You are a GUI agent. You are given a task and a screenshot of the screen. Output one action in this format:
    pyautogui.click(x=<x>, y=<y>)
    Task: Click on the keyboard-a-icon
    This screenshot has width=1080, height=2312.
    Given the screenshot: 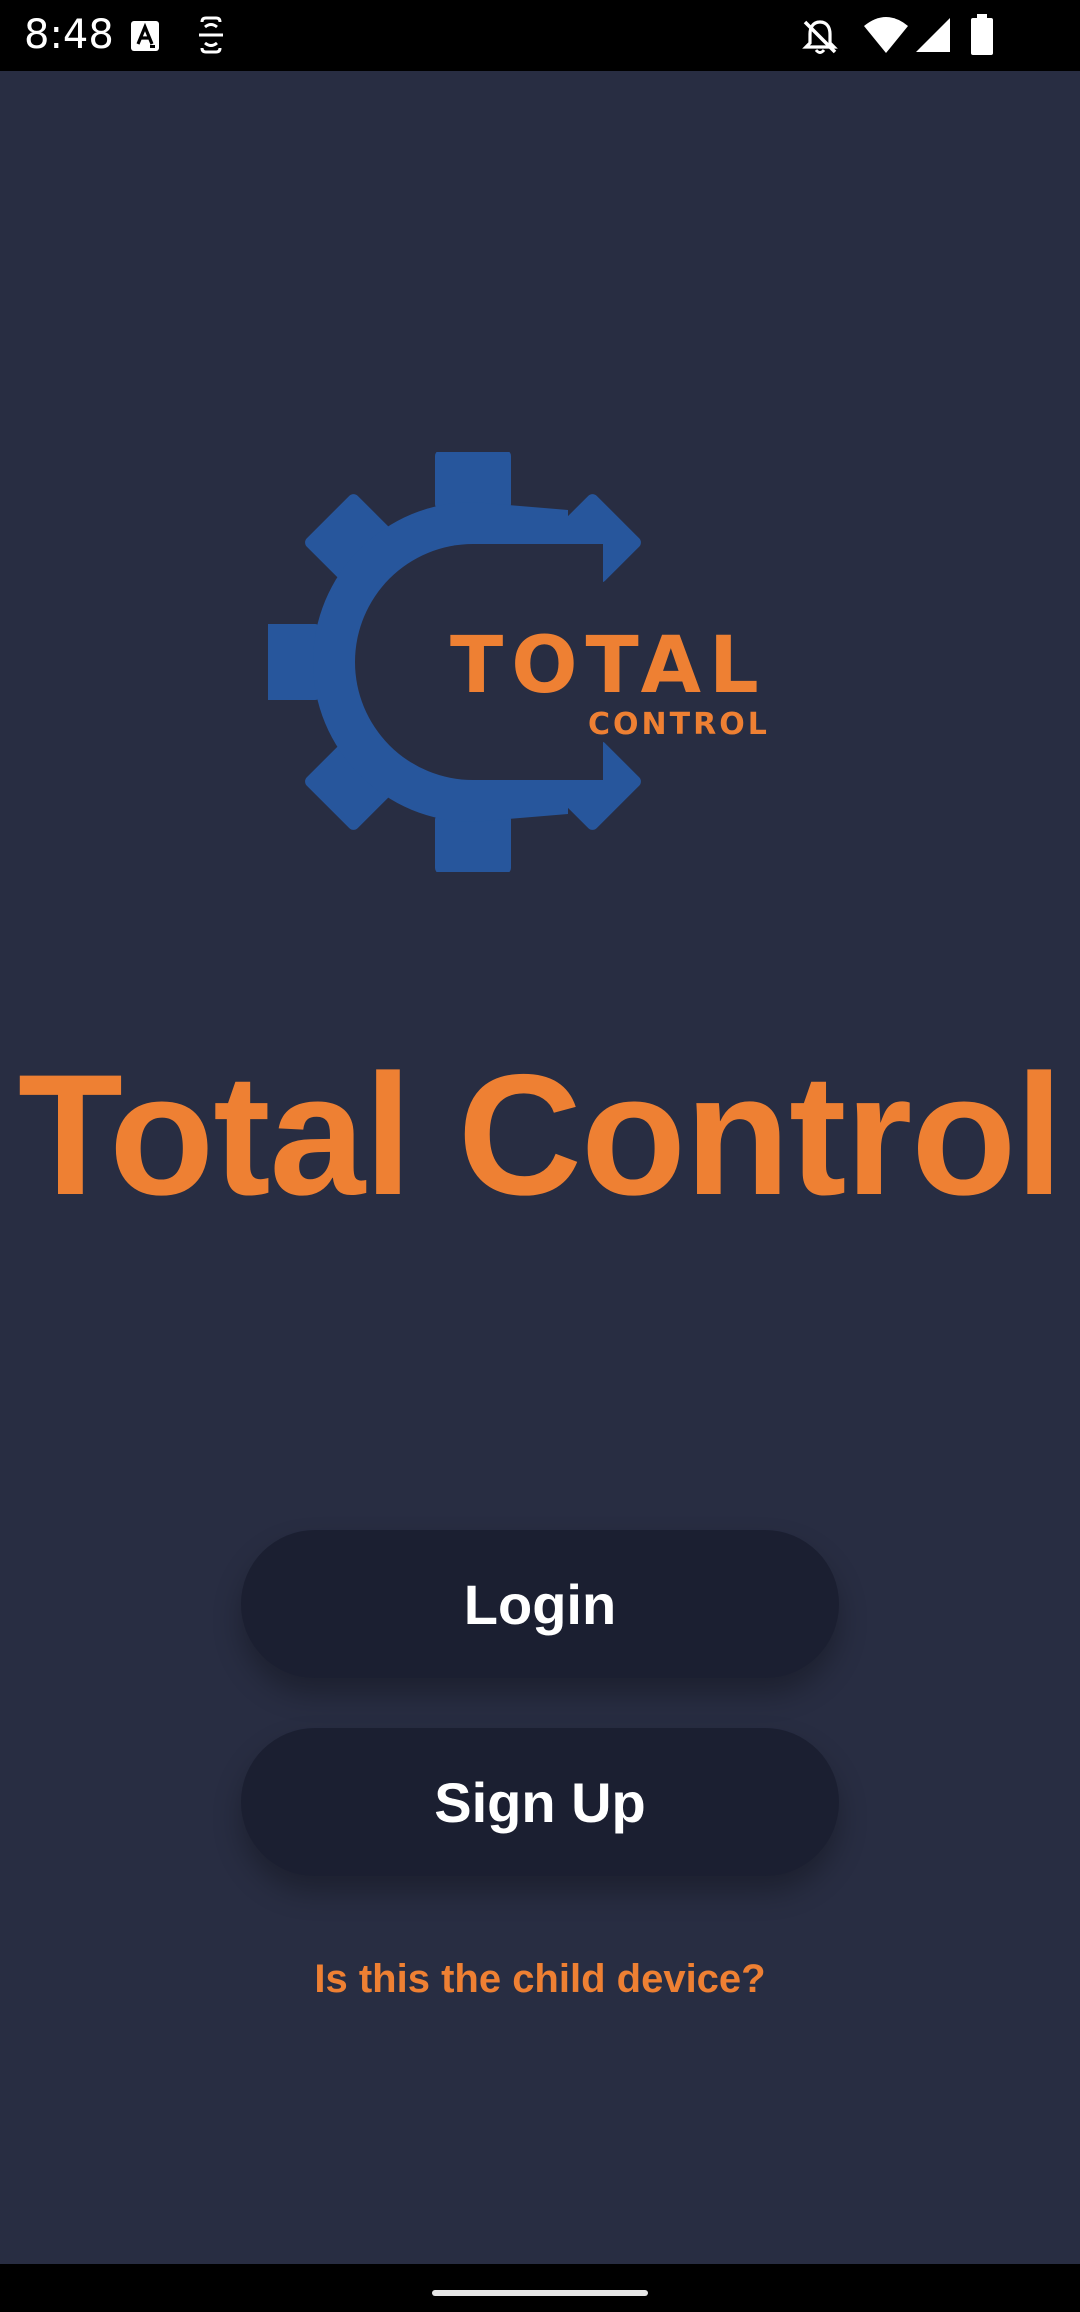 What is the action you would take?
    pyautogui.click(x=145, y=36)
    